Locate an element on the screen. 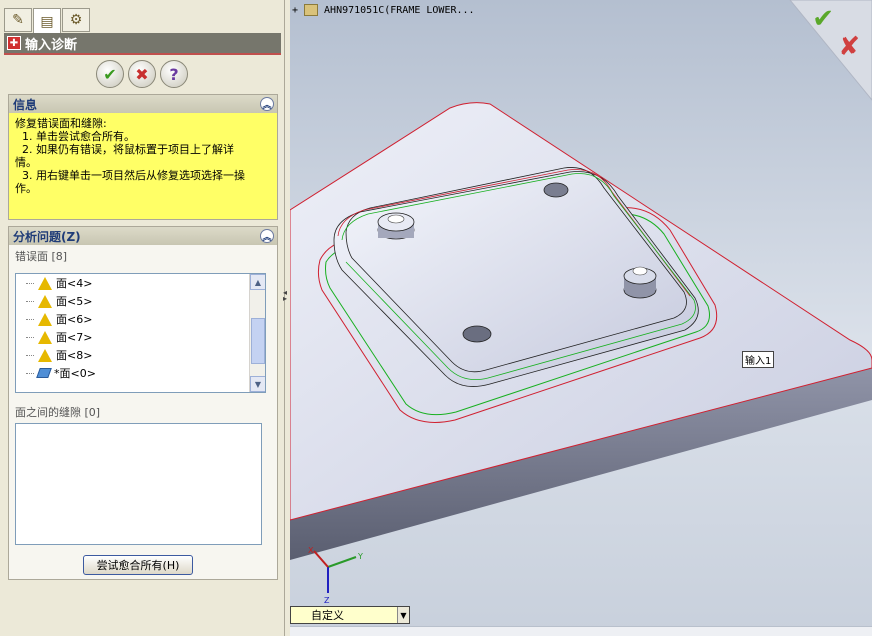 This screenshot has width=872, height=636. close-icon: ✖ is located at coordinates (142, 74).